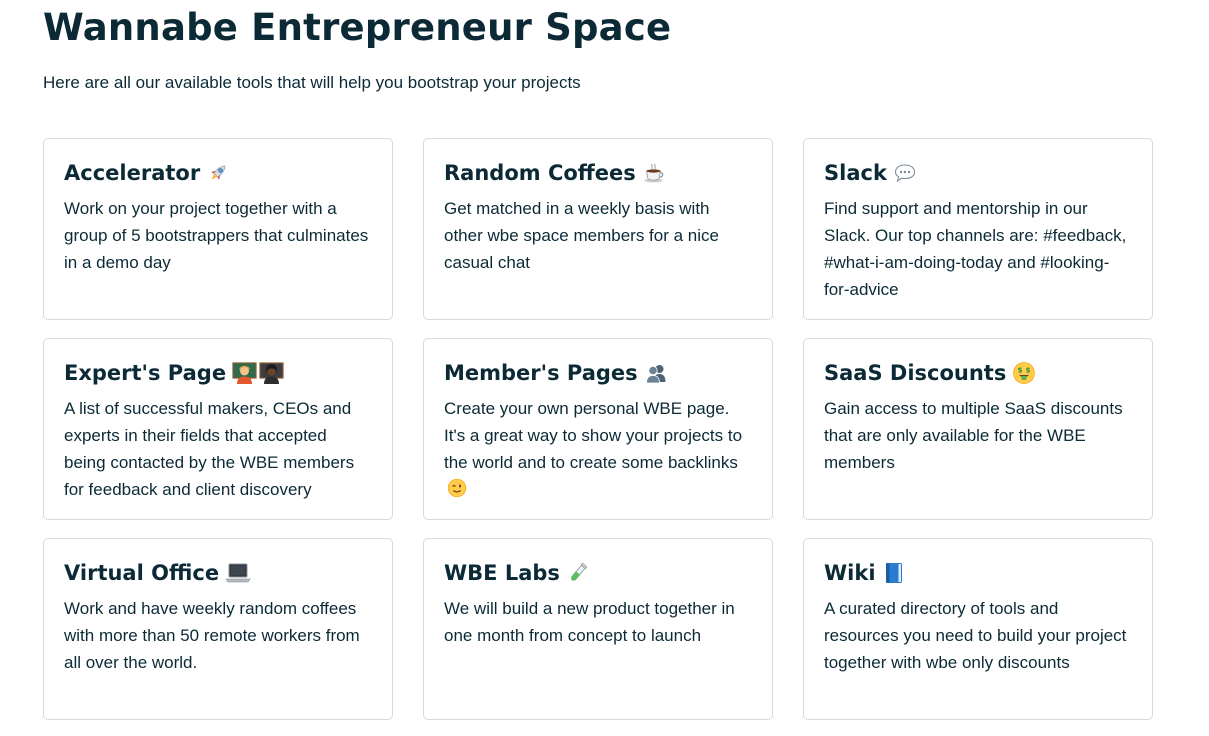 Image resolution: width=1209 pixels, height=736 pixels. Describe the element at coordinates (894, 573) in the screenshot. I see `blue-book-icon` at that location.